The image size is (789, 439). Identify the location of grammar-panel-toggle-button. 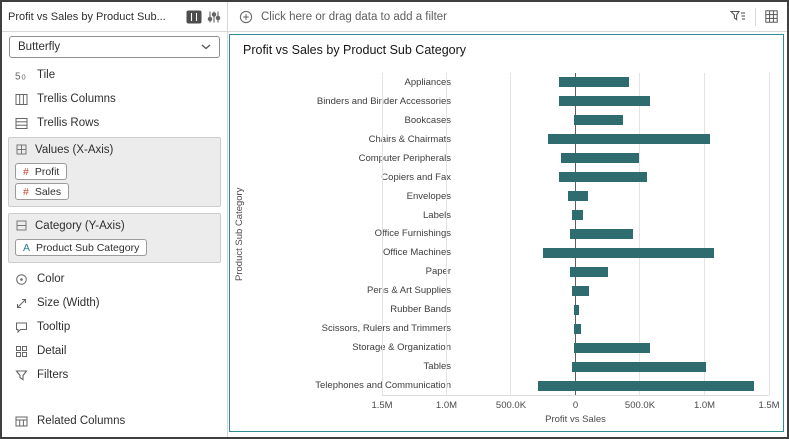
(194, 17).